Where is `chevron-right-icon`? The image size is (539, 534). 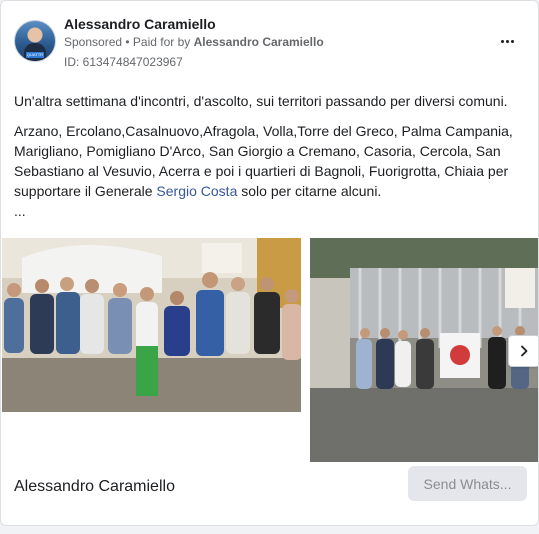
chevron-right-icon is located at coordinates (524, 351).